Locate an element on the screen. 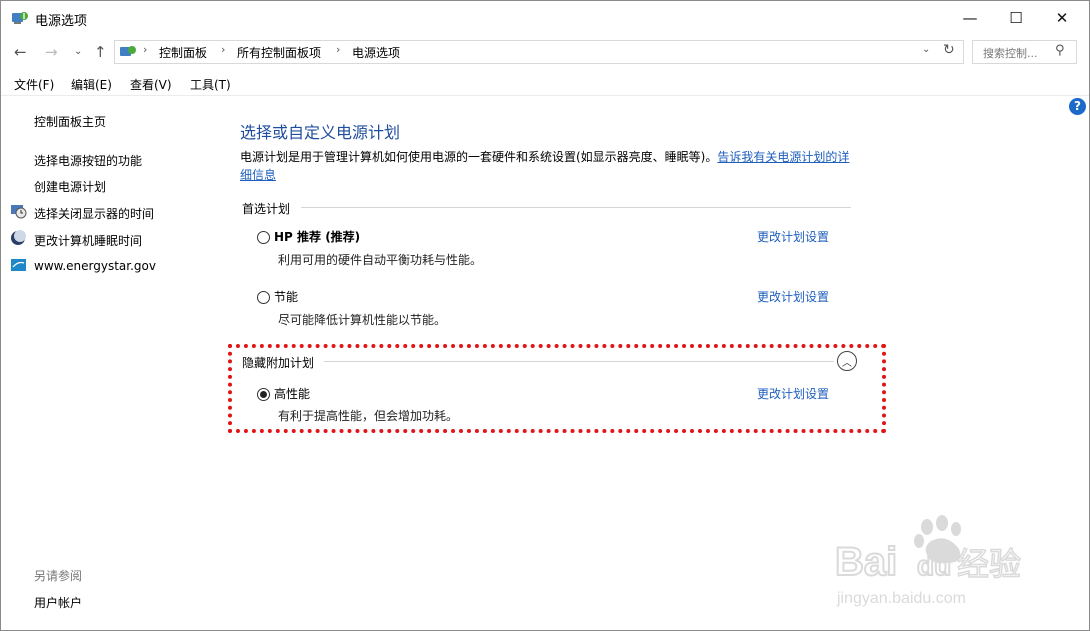 The image size is (1090, 631). plan-desc-hp: 利用可用的硬件自动平衡功耗与性能。 is located at coordinates (380, 260).